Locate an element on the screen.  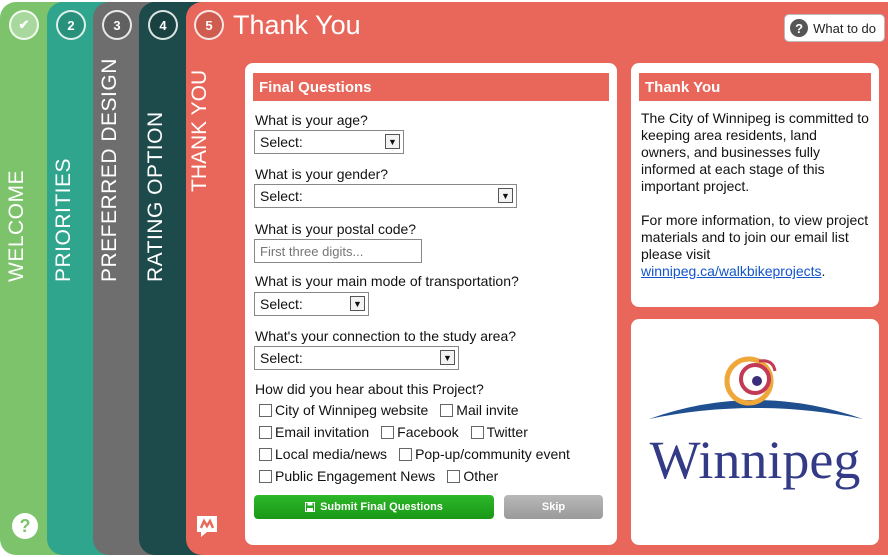
checkbox-label: Public Engagement News is located at coordinates (355, 476).